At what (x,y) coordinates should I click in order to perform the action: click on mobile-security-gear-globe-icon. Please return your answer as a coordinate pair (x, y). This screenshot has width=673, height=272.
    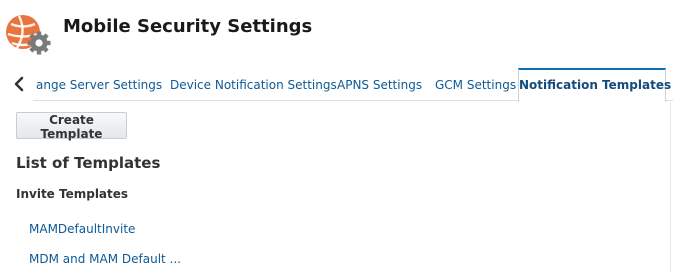
    Looking at the image, I should click on (28, 35).